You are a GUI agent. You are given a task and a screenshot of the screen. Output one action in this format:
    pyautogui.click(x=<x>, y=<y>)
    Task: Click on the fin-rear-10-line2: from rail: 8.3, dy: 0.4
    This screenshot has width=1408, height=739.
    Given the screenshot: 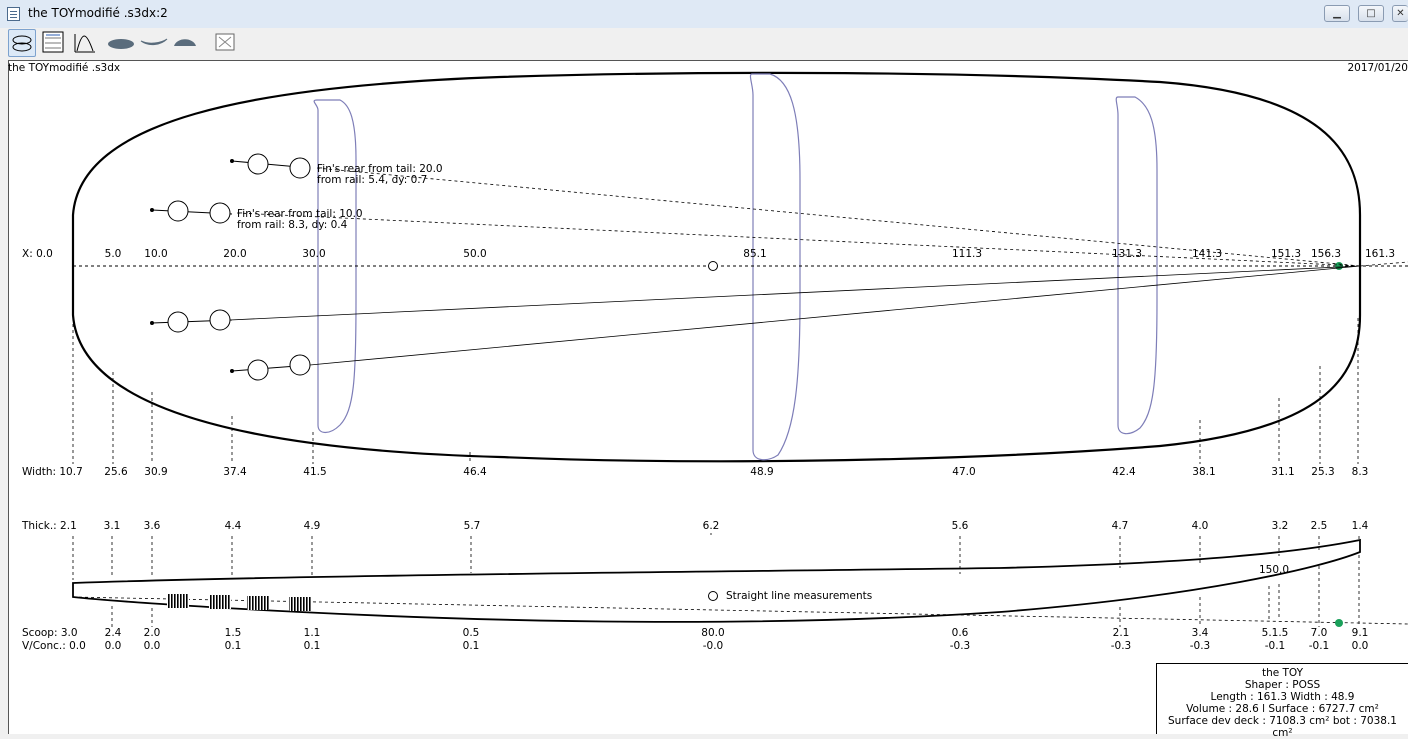 What is the action you would take?
    pyautogui.click(x=292, y=225)
    